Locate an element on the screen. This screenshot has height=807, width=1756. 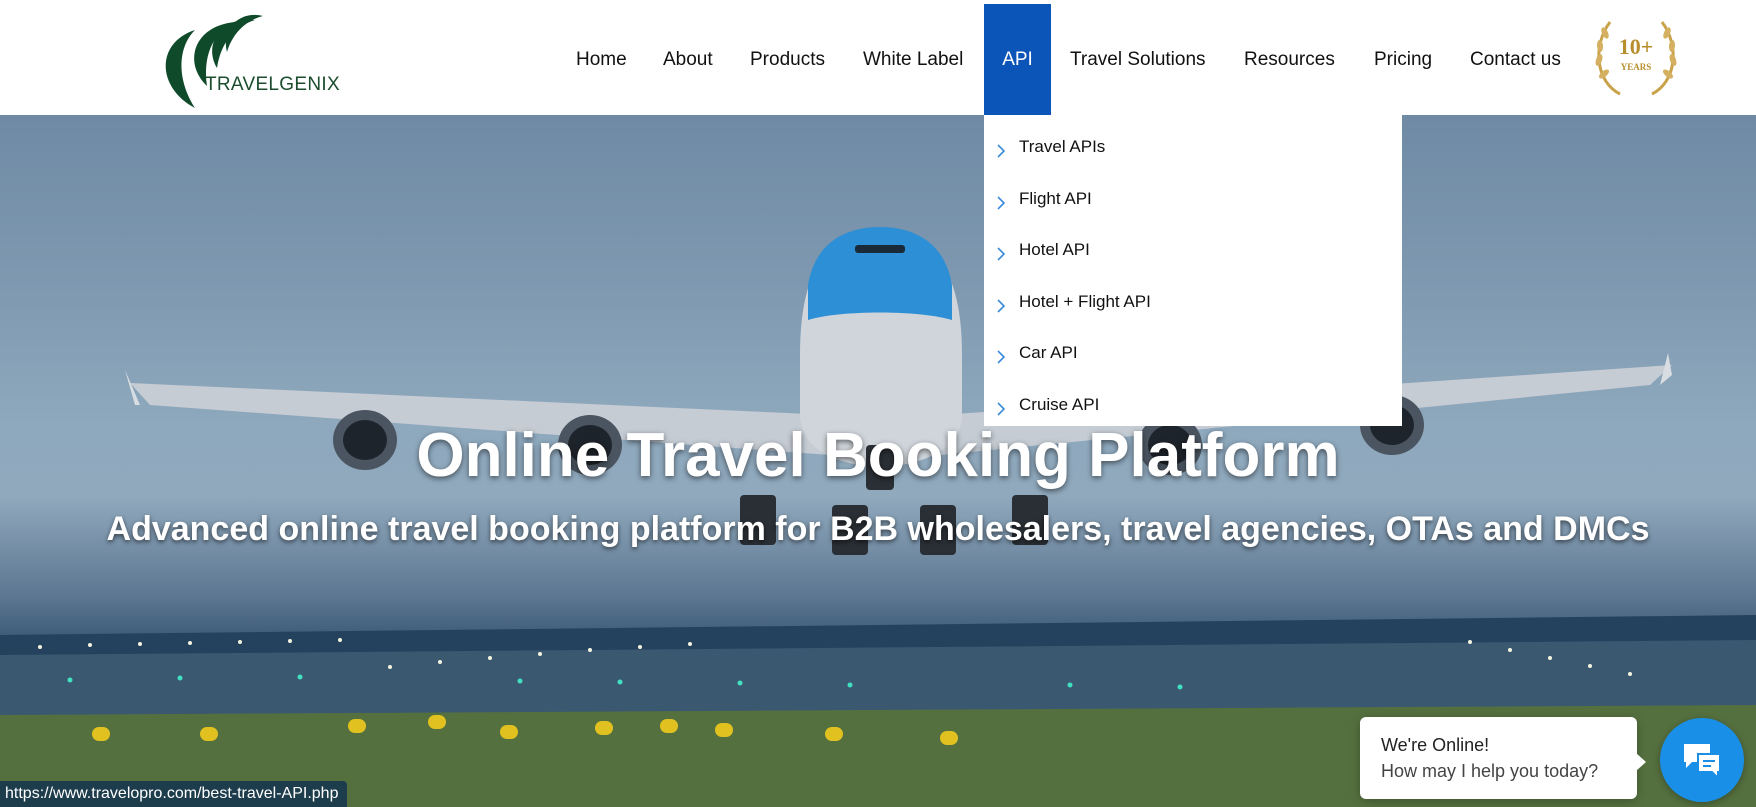
laurel-icon: 10+ YEARS is located at coordinates (1636, 58).